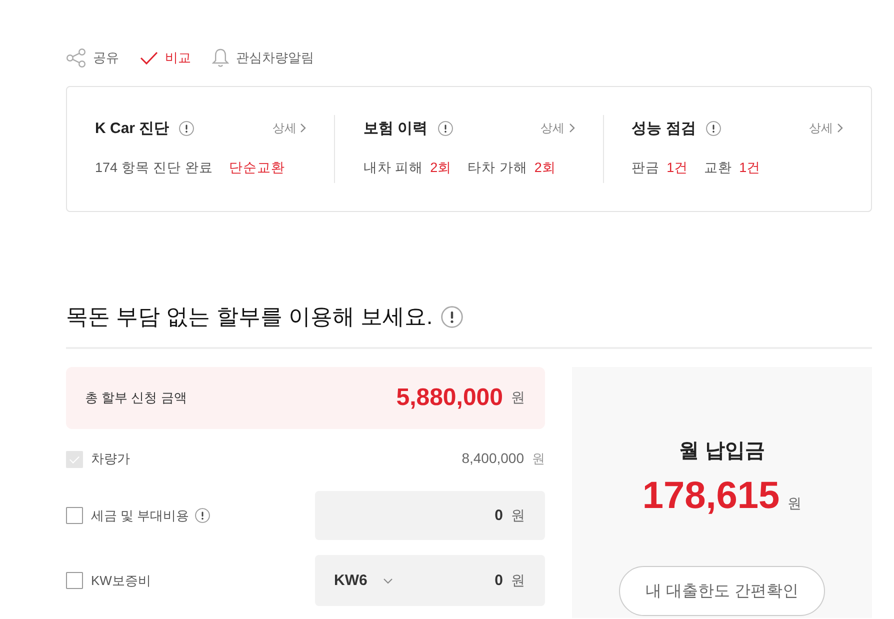  I want to click on monthly-payment-title: 월 납입금, so click(722, 451).